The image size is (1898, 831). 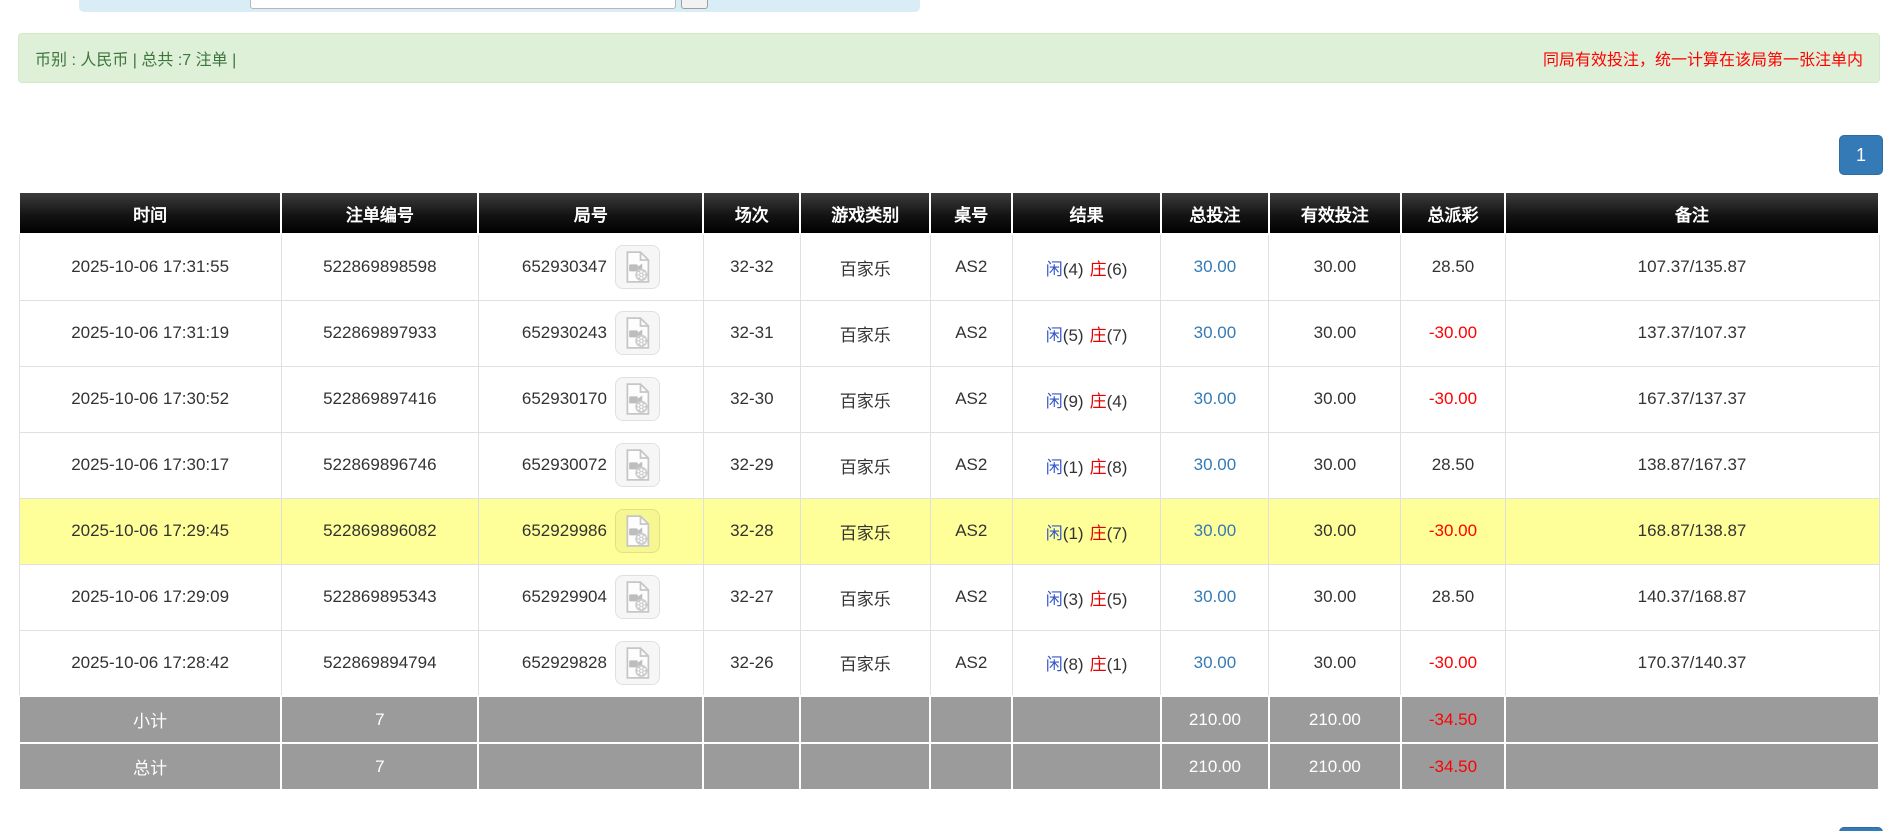 I want to click on result-banker-score: (4), so click(x=1117, y=401).